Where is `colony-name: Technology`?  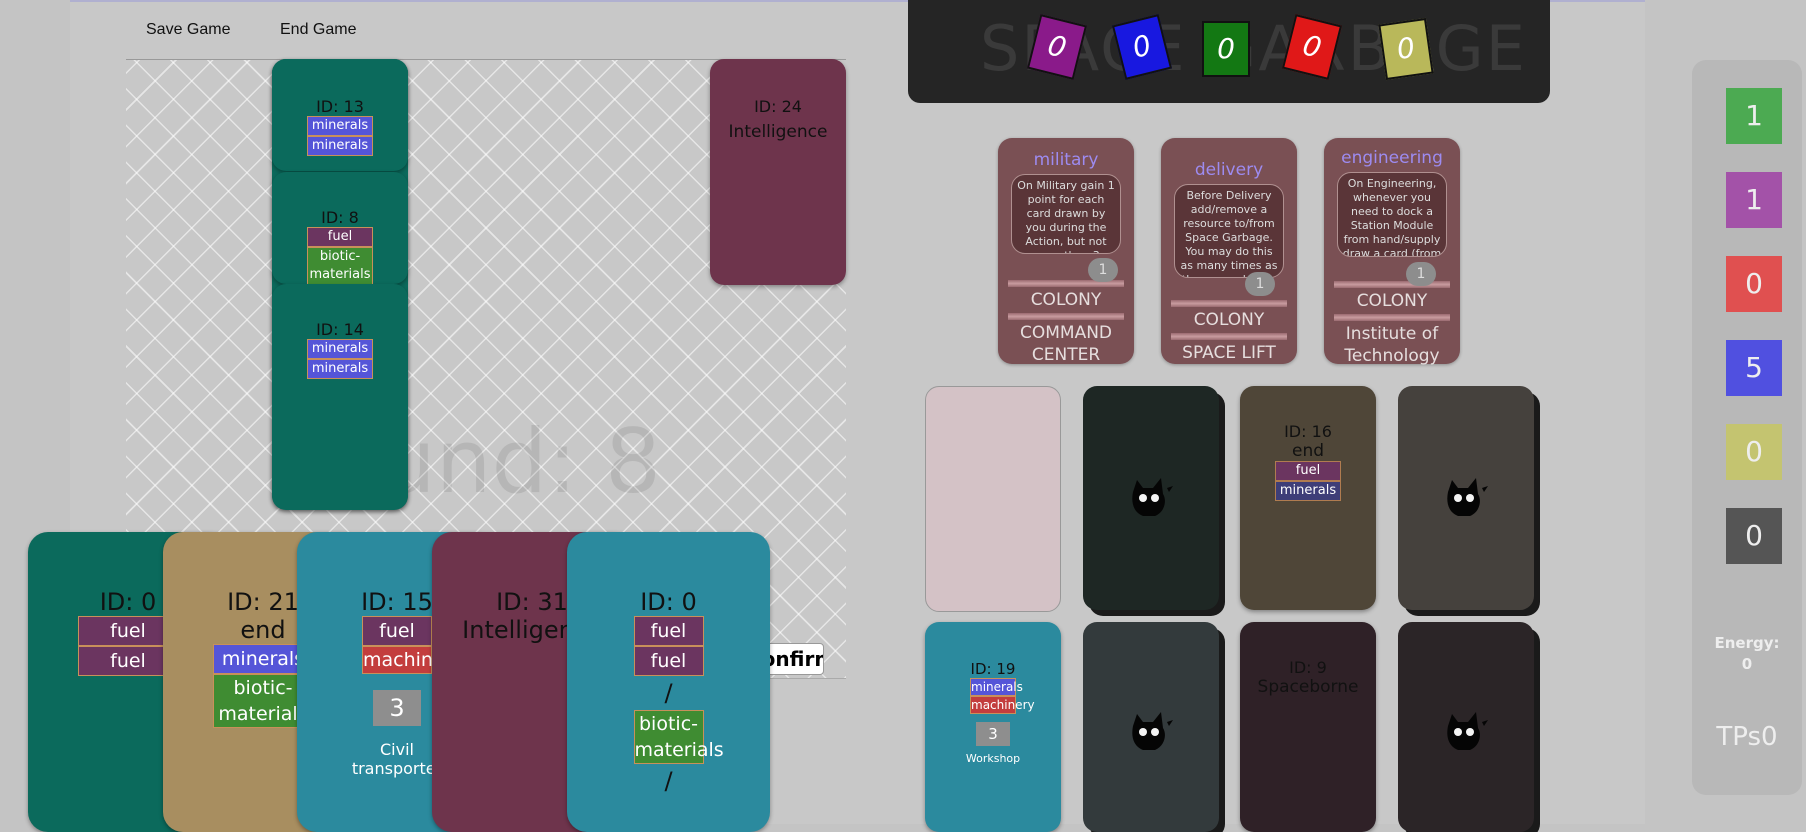 colony-name: Technology is located at coordinates (1392, 356).